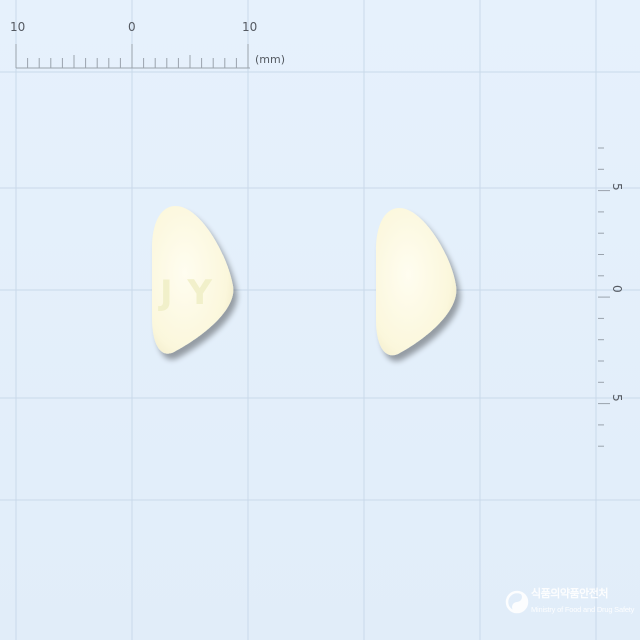 The width and height of the screenshot is (640, 640). I want to click on top-ruler: 10 0 10 (mm), so click(147, 44).